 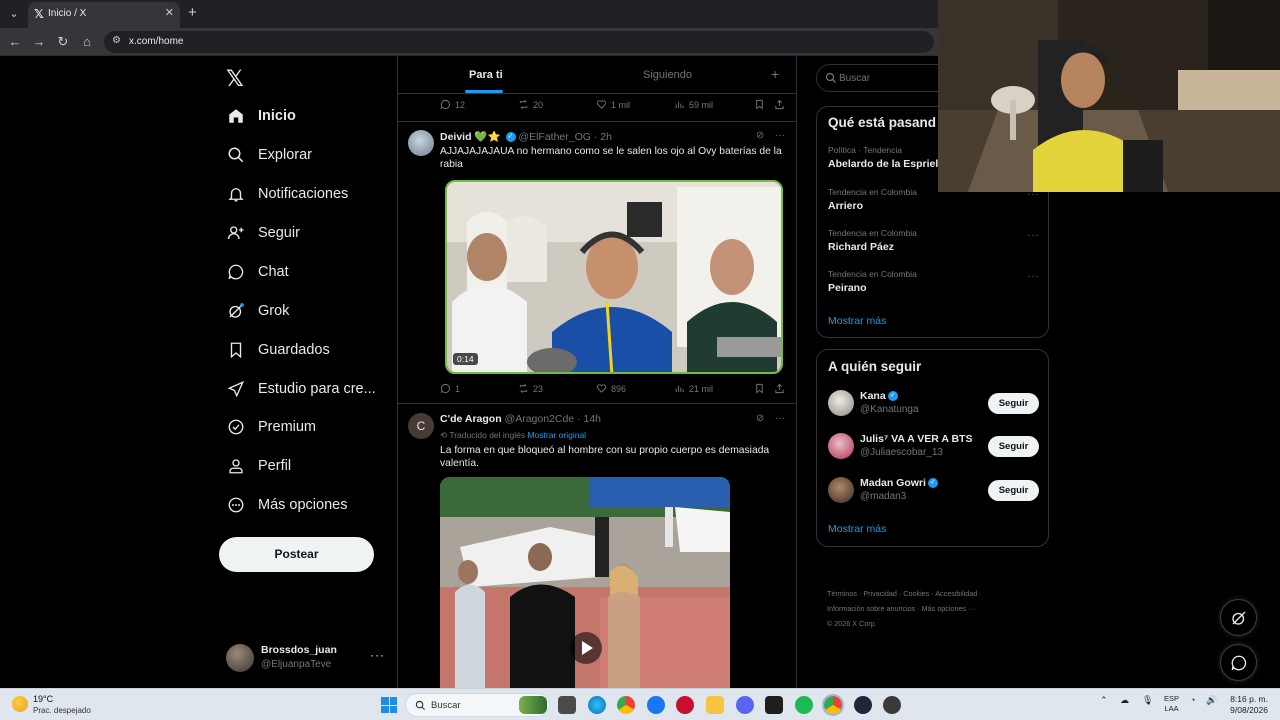 What do you see at coordinates (1192, 700) in the screenshot?
I see `wifi-icon: ◔` at bounding box center [1192, 700].